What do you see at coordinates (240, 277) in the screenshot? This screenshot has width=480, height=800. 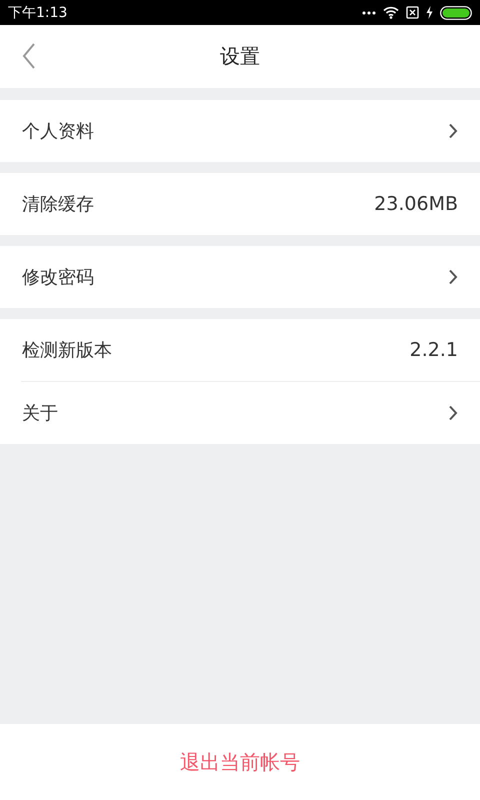 I see `settings-row: 修改密码` at bounding box center [240, 277].